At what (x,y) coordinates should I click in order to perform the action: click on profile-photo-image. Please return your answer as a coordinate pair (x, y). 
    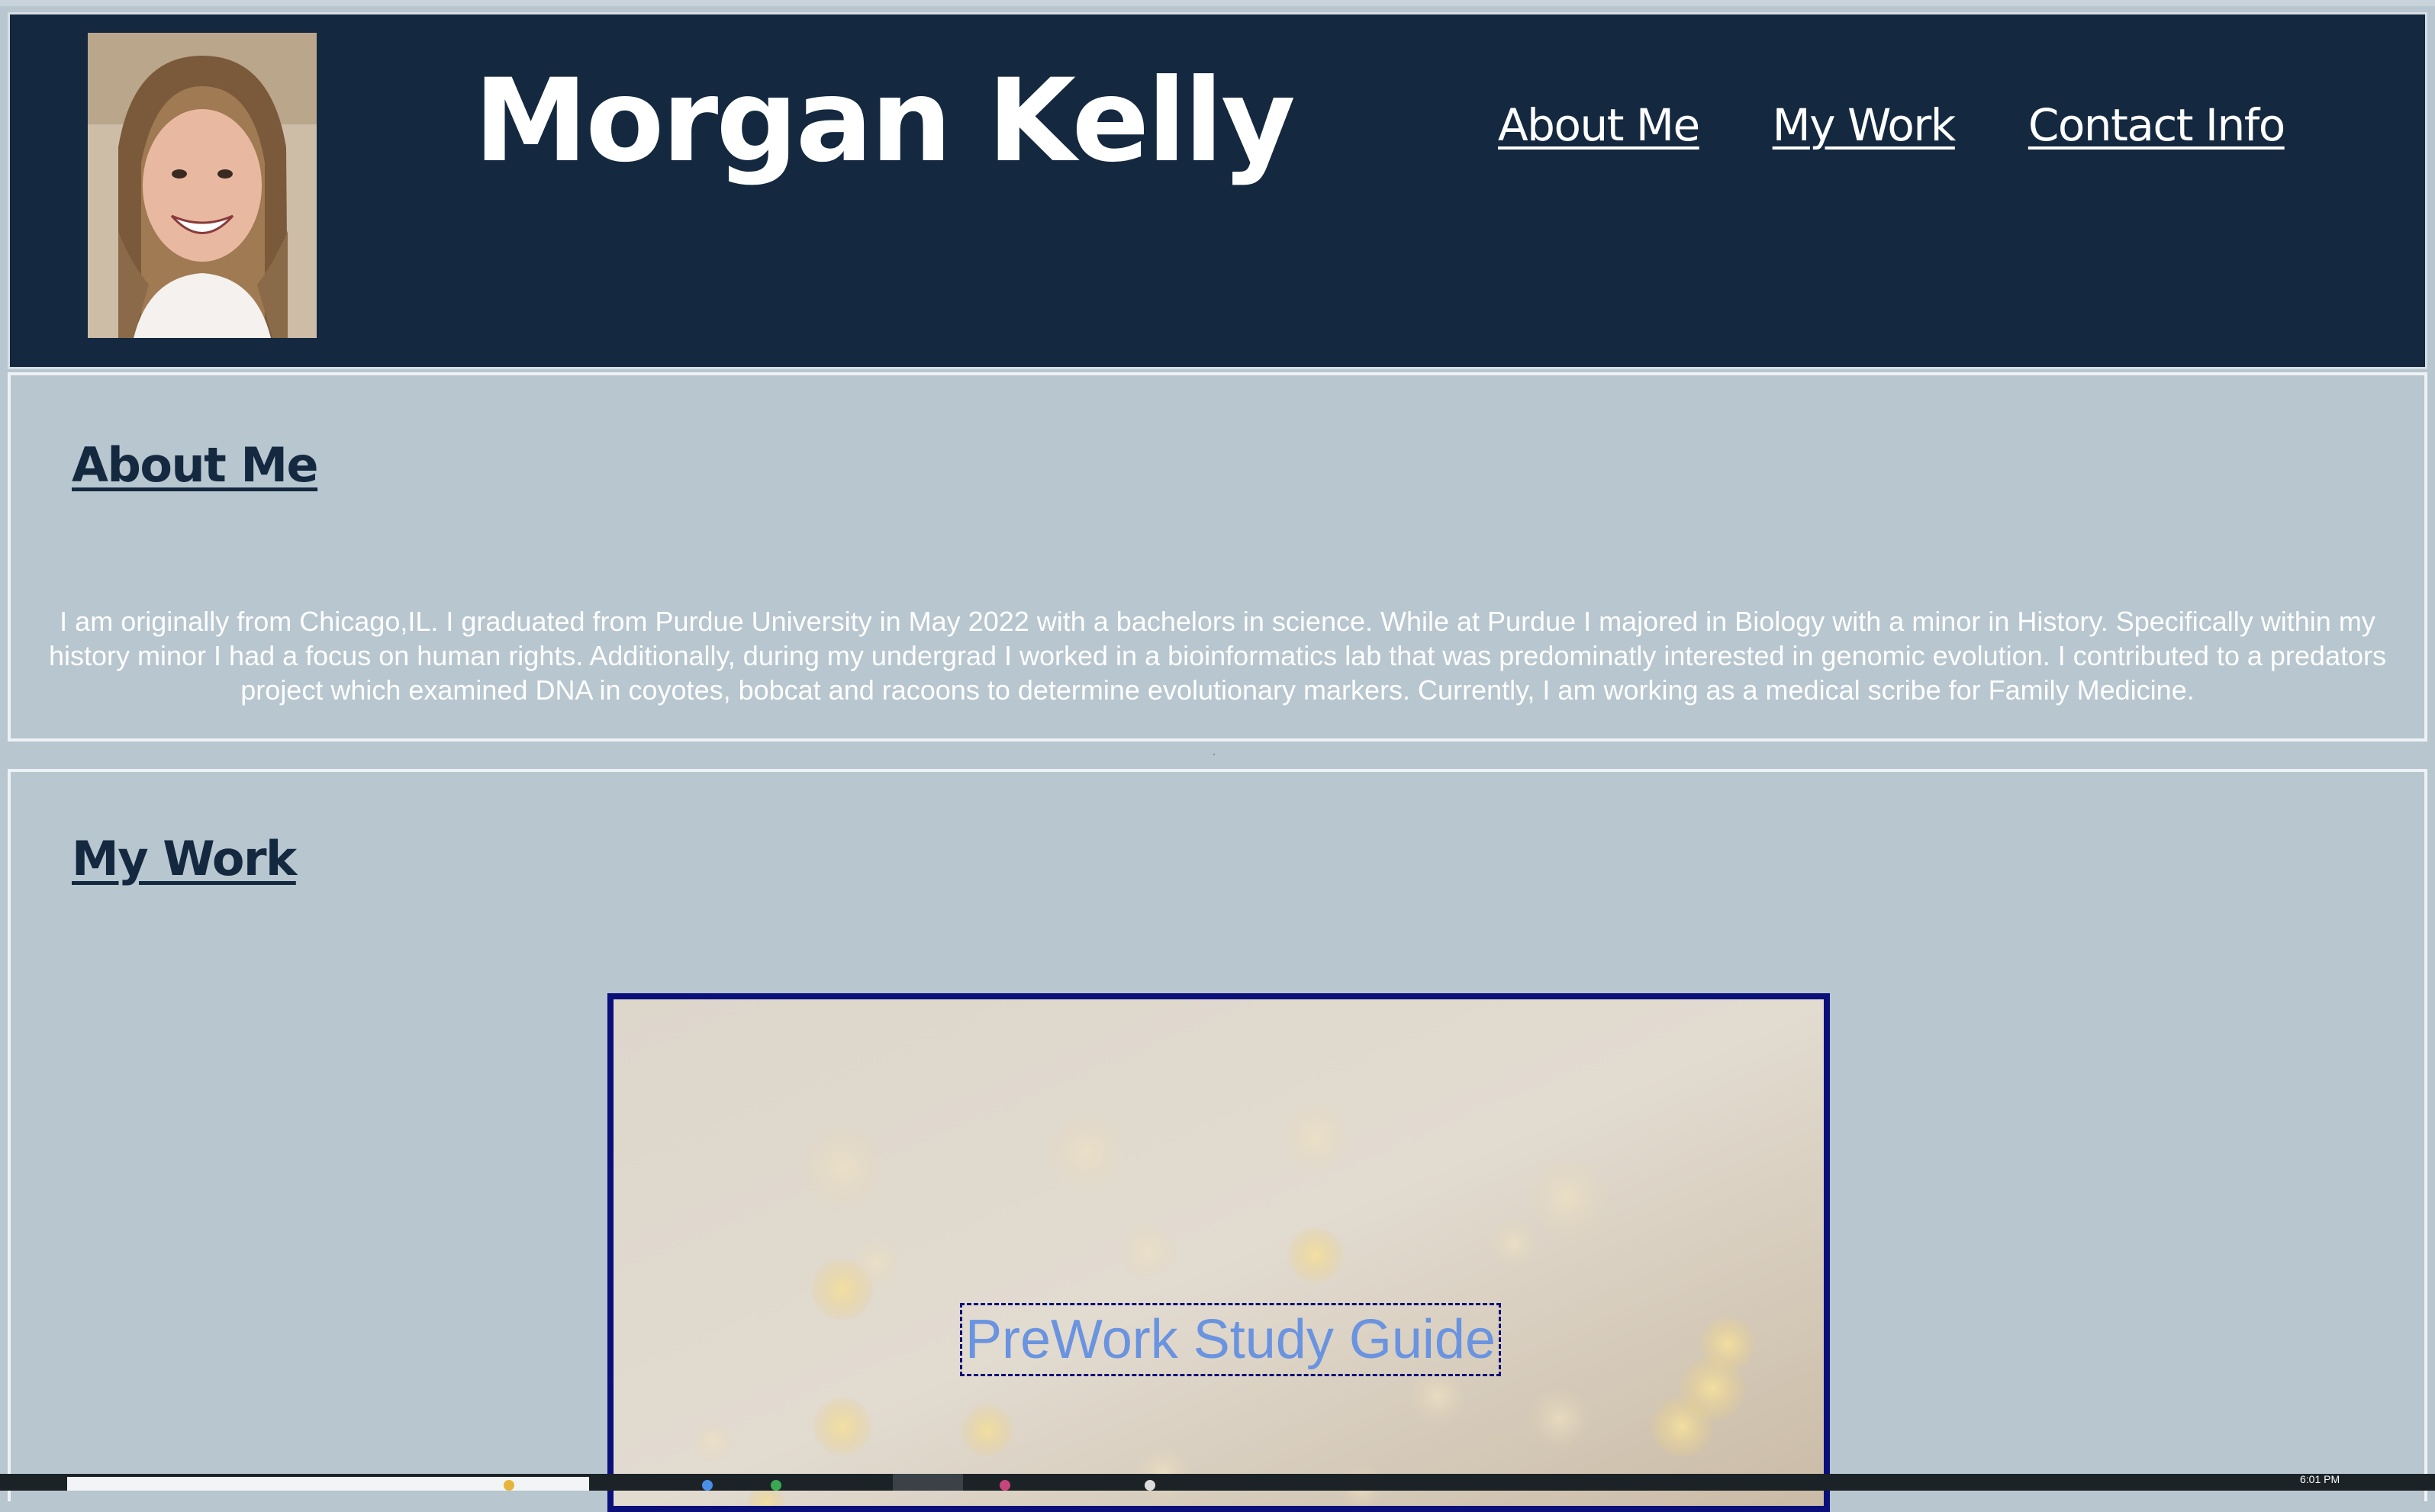
    Looking at the image, I should click on (202, 185).